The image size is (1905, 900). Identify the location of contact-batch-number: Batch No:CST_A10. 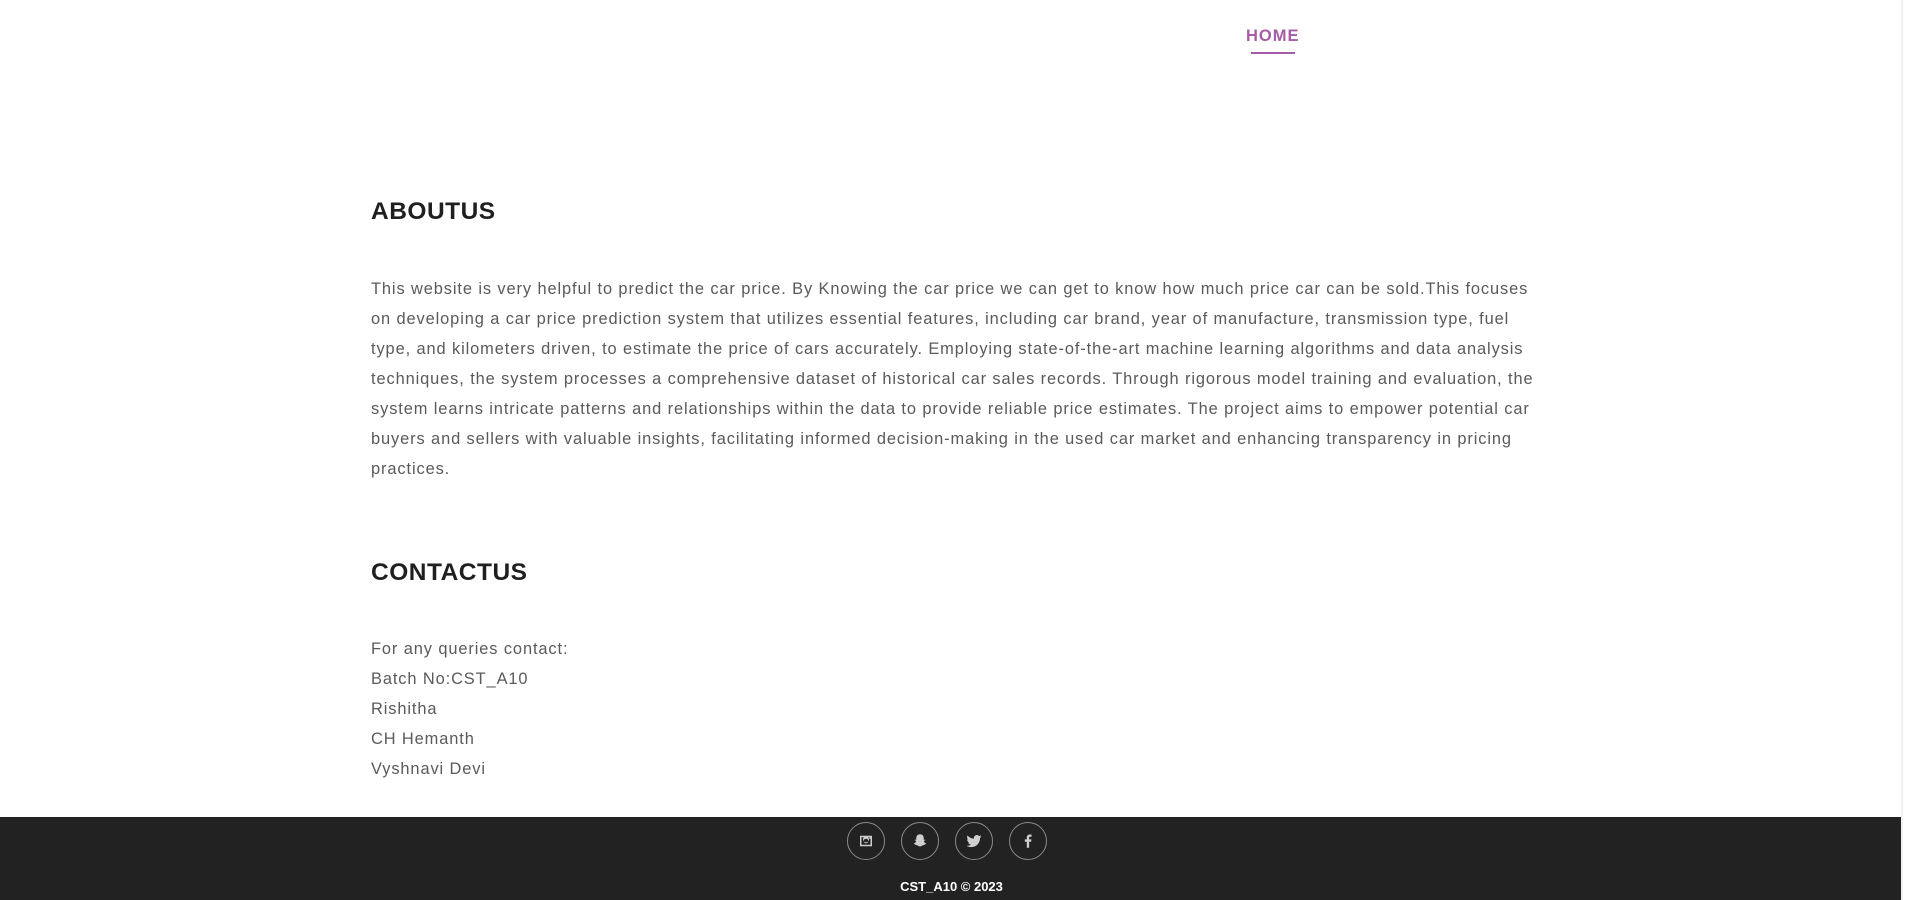
(450, 679).